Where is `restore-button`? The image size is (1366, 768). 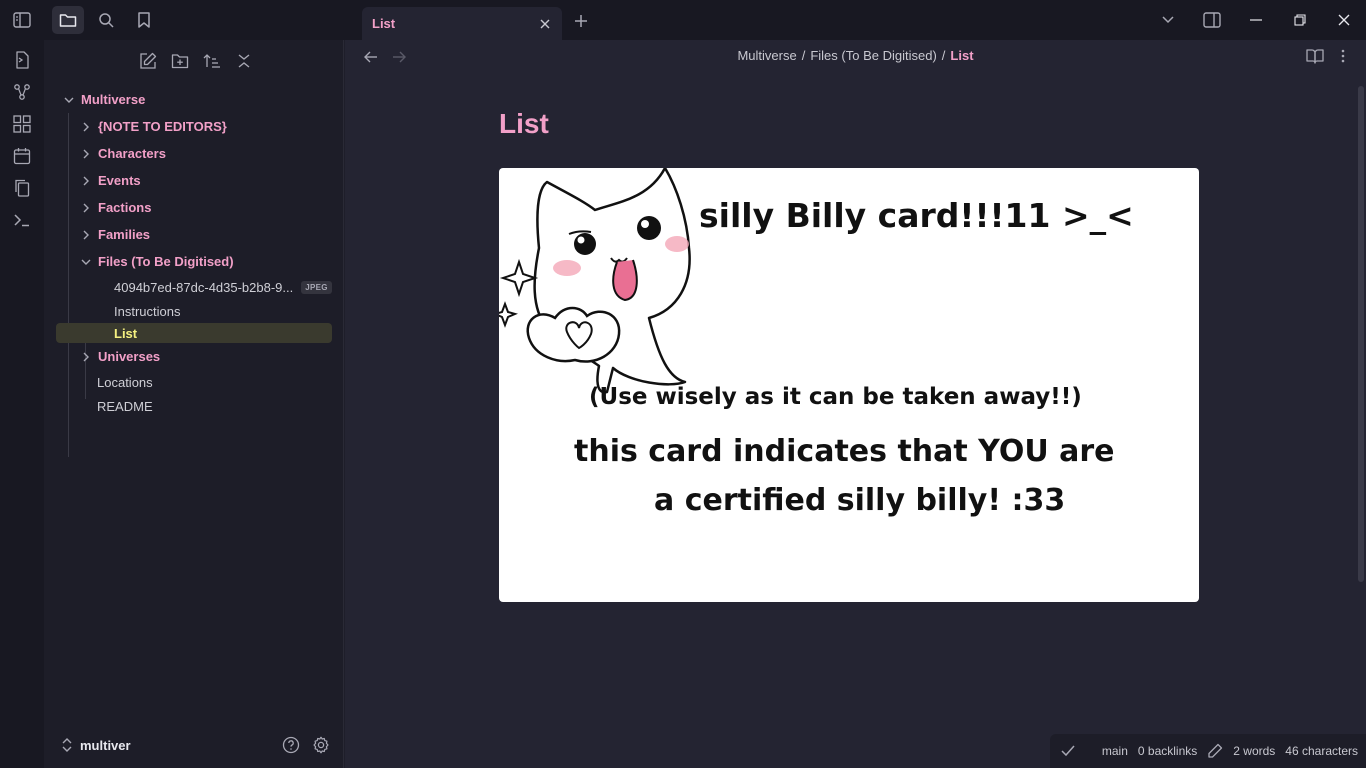 restore-button is located at coordinates (1300, 20).